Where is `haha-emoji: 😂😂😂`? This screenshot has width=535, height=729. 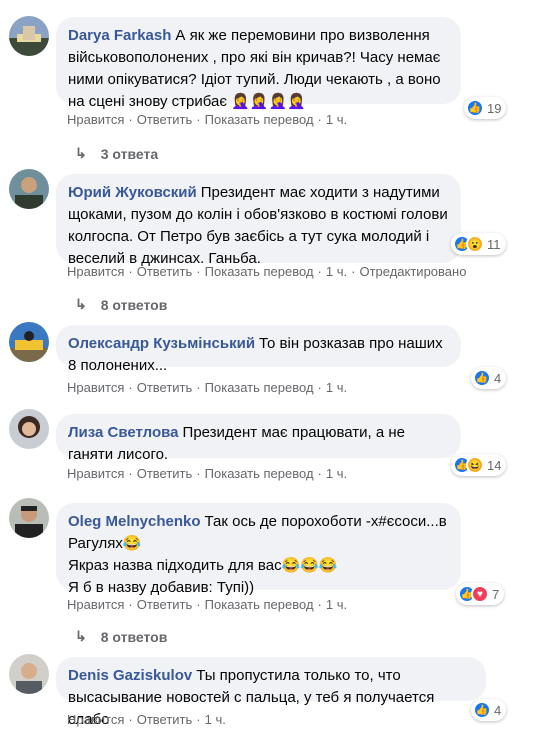
haha-emoji: 😂😂😂 is located at coordinates (309, 565).